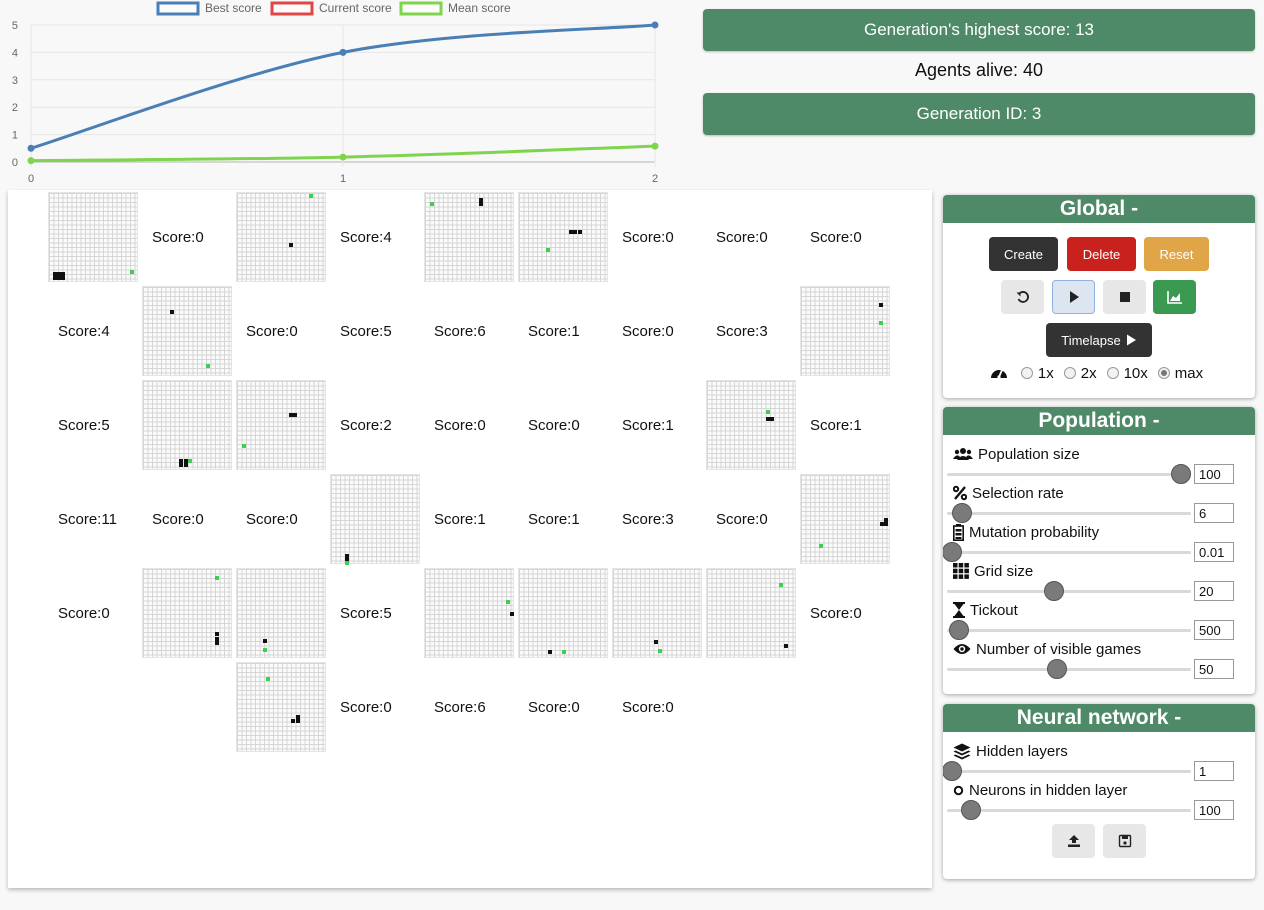 The width and height of the screenshot is (1264, 910). Describe the element at coordinates (1189, 373) in the screenshot. I see `speed-option-label: max` at that location.